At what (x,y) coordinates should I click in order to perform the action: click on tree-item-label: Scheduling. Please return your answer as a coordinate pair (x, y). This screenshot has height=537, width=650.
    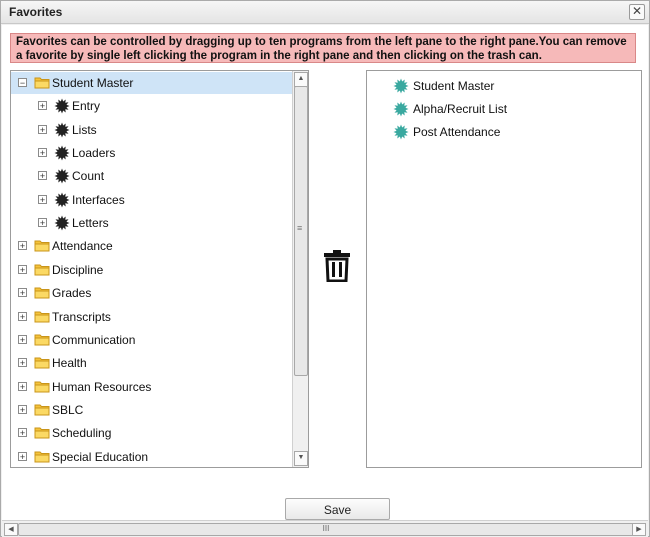
    Looking at the image, I should click on (82, 433).